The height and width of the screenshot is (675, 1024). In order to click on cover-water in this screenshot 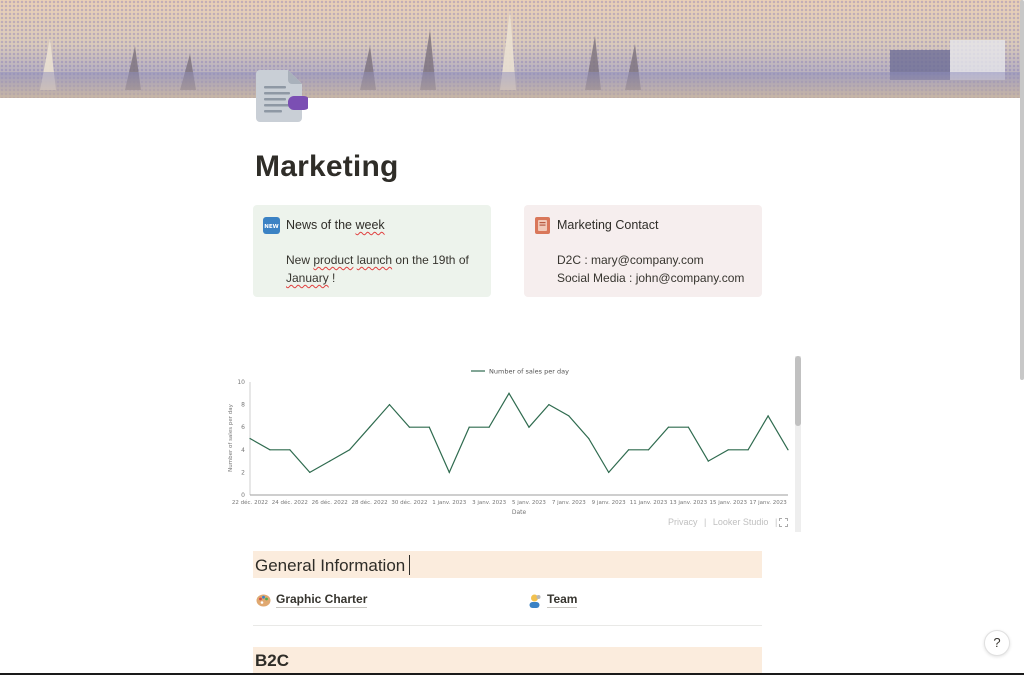, I will do `click(511, 85)`.